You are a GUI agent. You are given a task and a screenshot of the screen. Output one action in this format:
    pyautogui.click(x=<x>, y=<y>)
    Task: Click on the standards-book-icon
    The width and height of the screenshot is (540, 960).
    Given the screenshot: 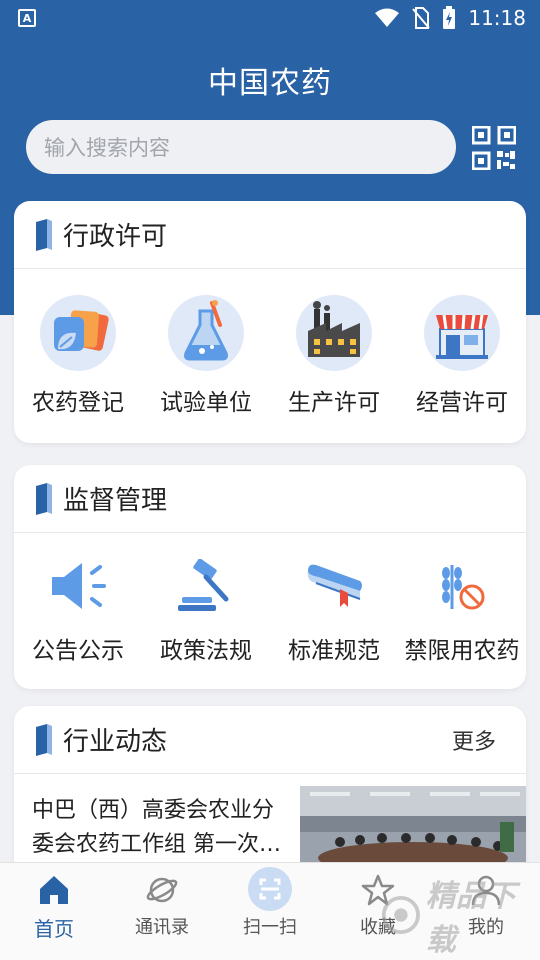 What is the action you would take?
    pyautogui.click(x=334, y=585)
    